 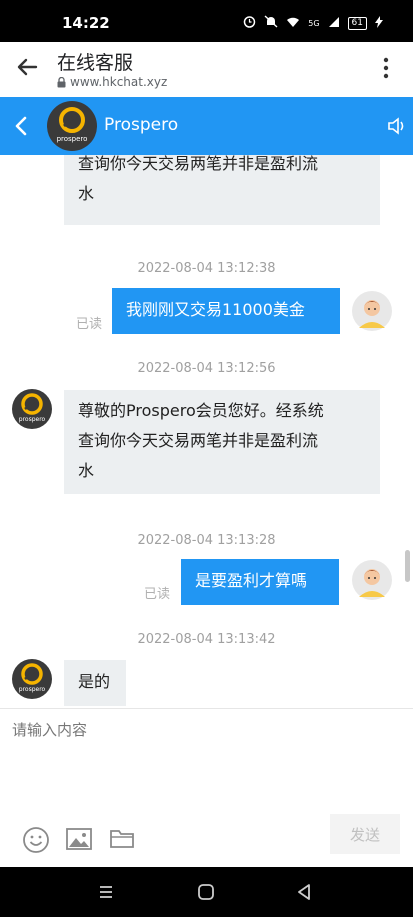 What do you see at coordinates (206, 21) in the screenshot?
I see `status-bar: 14:22 5G 61` at bounding box center [206, 21].